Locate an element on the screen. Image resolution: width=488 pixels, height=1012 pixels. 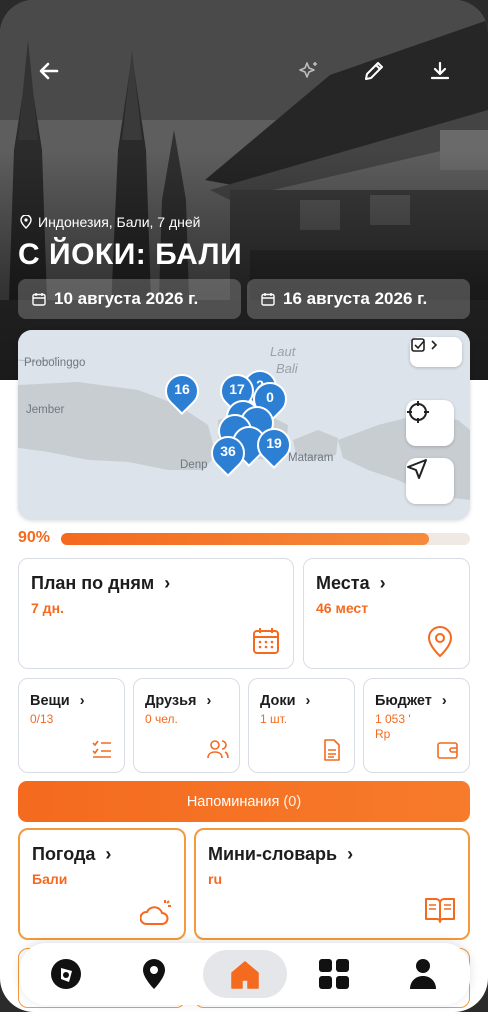
compass-icon is located at coordinates (66, 974).